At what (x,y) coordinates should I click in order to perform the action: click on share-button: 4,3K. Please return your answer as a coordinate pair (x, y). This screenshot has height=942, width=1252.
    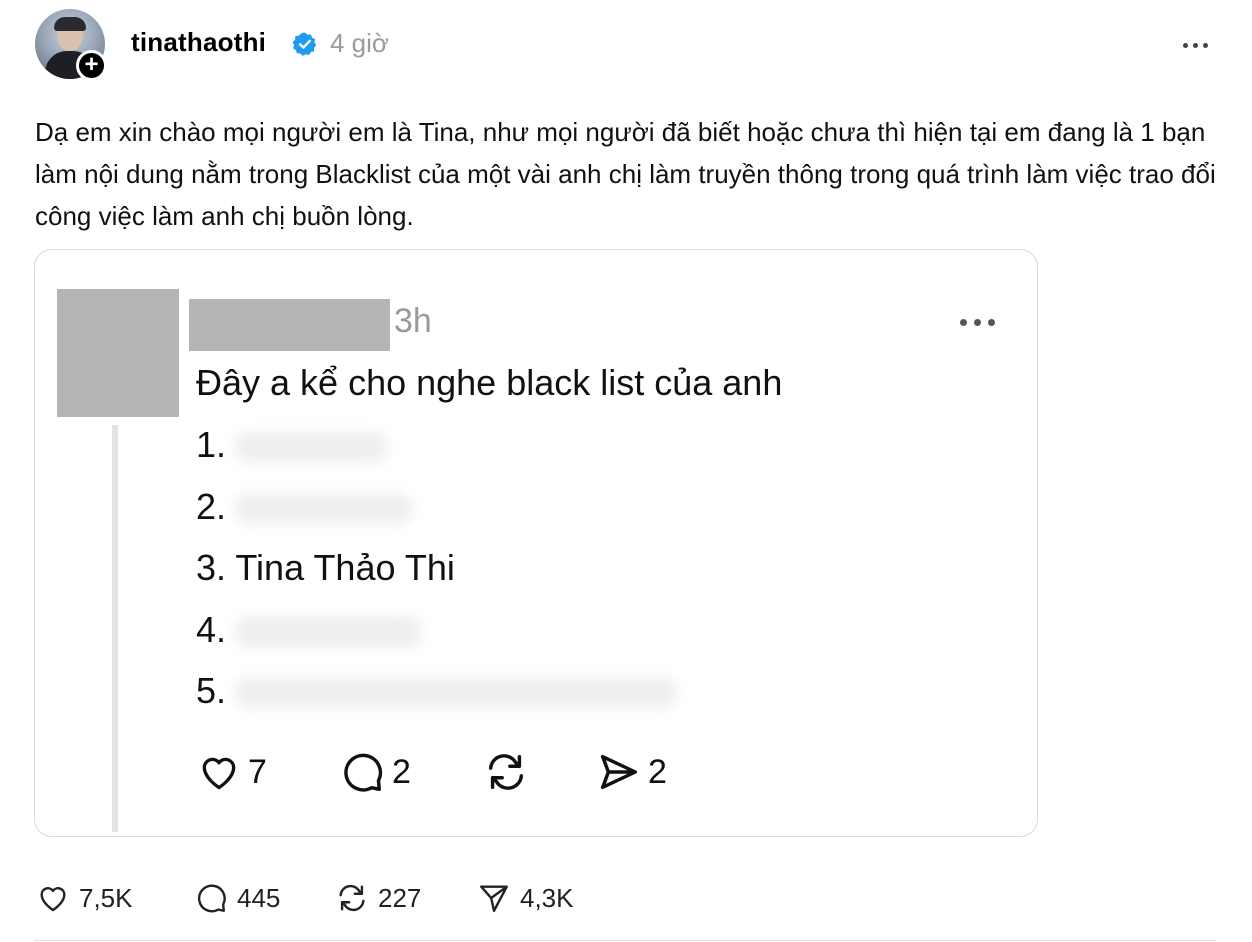
    Looking at the image, I should click on (525, 898).